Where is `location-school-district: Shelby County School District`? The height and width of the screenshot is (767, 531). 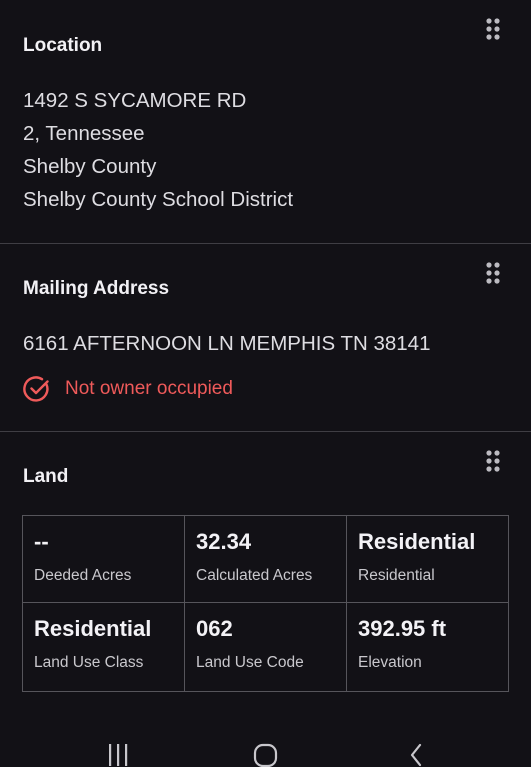 location-school-district: Shelby County School District is located at coordinates (158, 199).